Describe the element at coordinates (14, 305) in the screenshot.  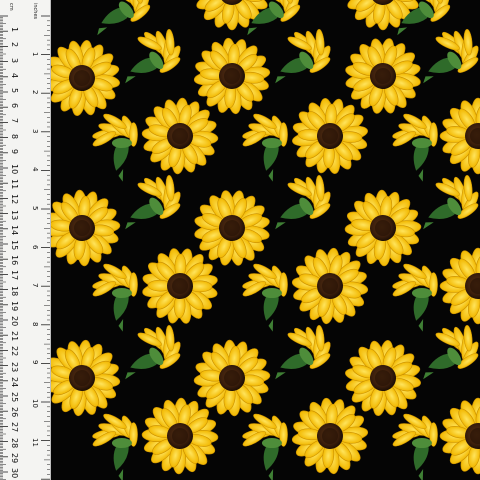
I see `ruler-cm-label: 19` at that location.